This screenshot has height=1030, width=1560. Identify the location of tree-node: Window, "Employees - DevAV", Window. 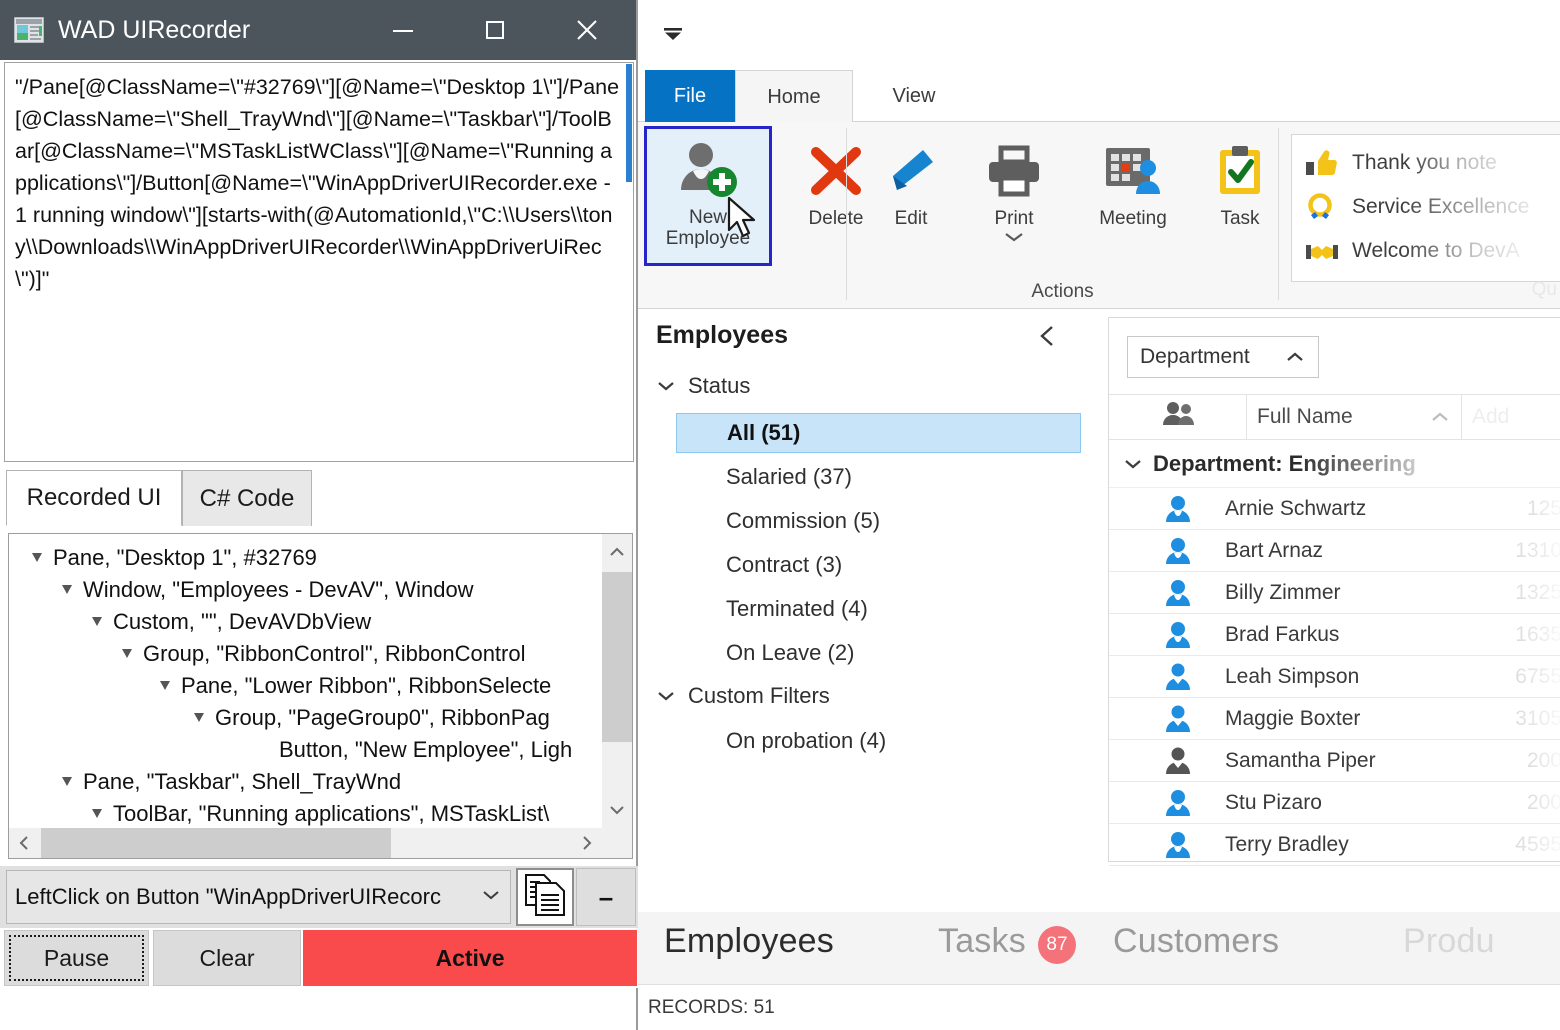
(265, 590).